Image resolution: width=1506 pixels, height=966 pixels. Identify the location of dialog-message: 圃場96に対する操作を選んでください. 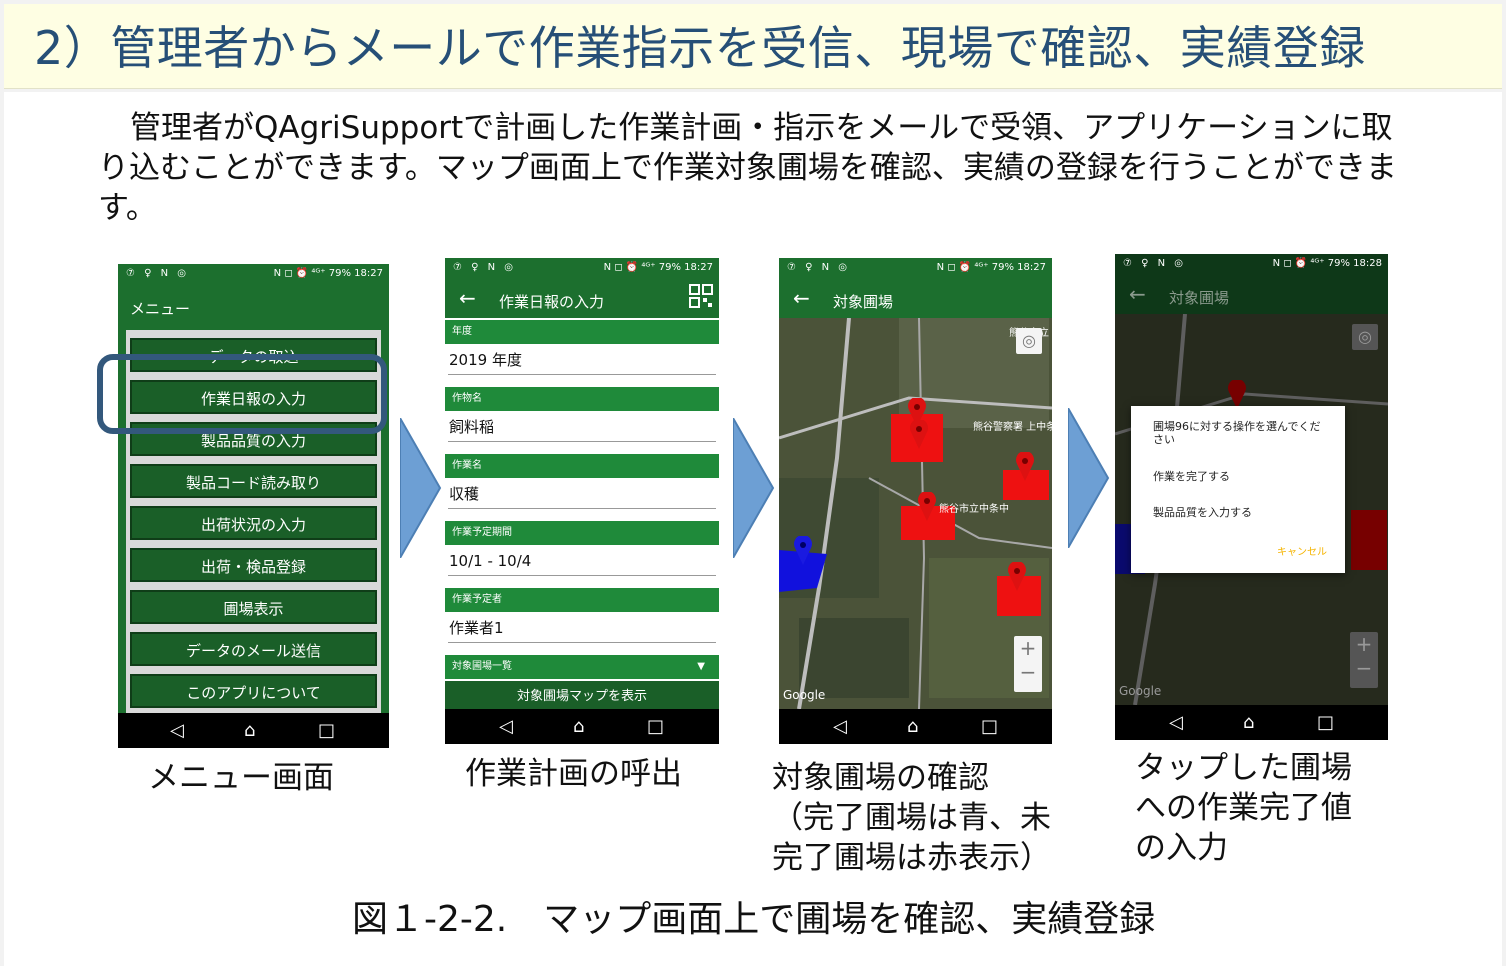
(1237, 433).